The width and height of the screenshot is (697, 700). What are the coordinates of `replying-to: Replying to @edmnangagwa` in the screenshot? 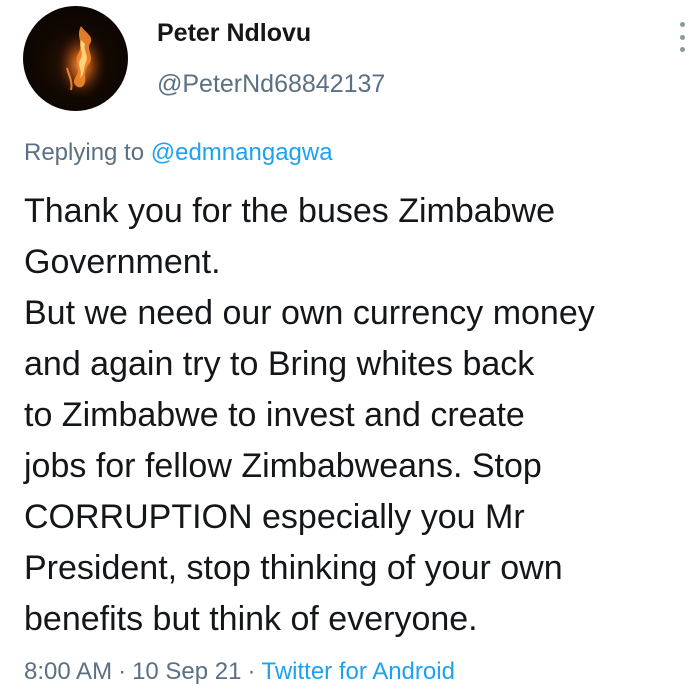 It's located at (178, 153).